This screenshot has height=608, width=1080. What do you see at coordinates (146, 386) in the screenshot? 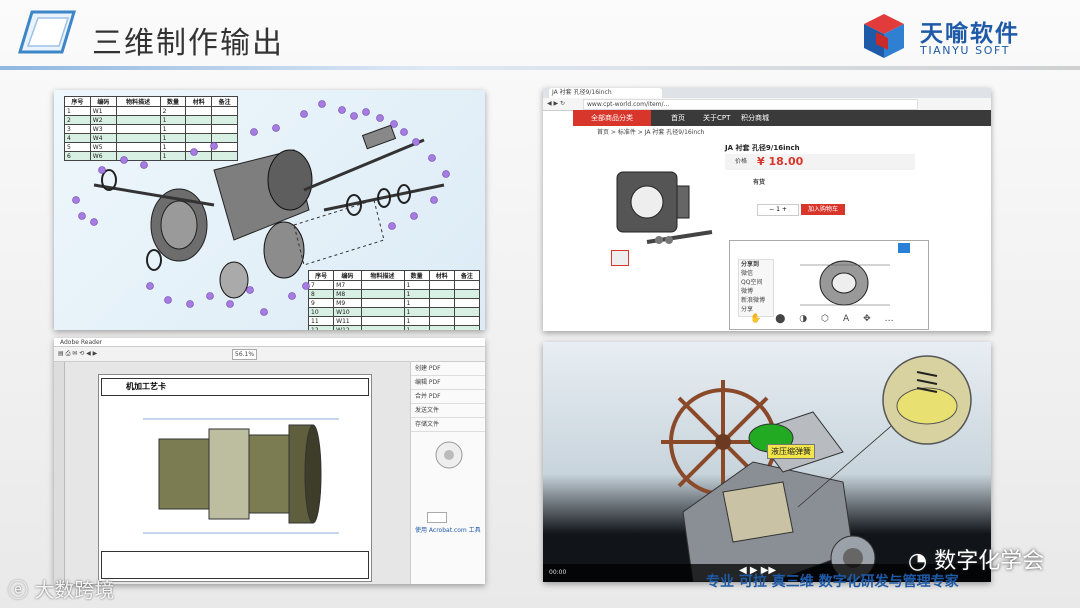
I see `doc-heading: 机加工艺卡` at bounding box center [146, 386].